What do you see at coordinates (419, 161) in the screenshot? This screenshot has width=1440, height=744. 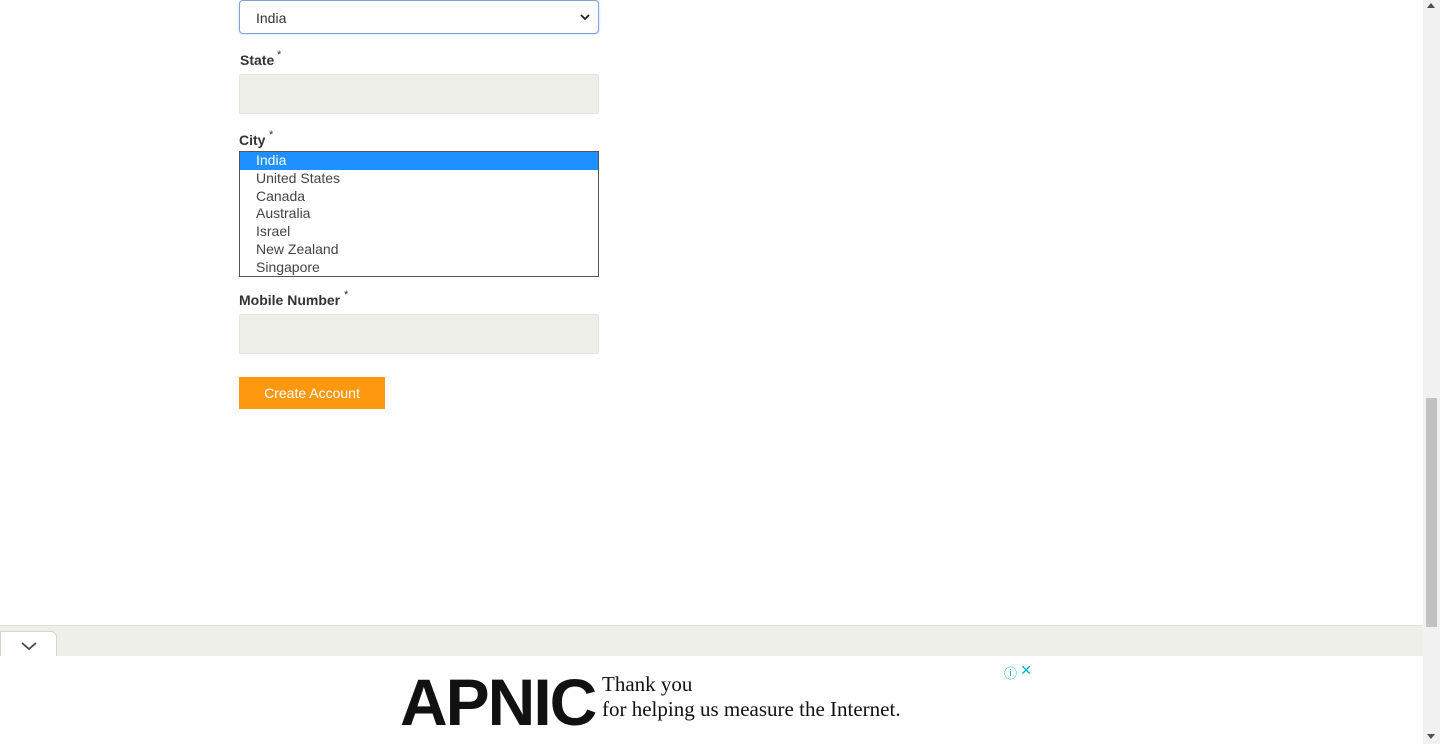 I see `city-option: India` at bounding box center [419, 161].